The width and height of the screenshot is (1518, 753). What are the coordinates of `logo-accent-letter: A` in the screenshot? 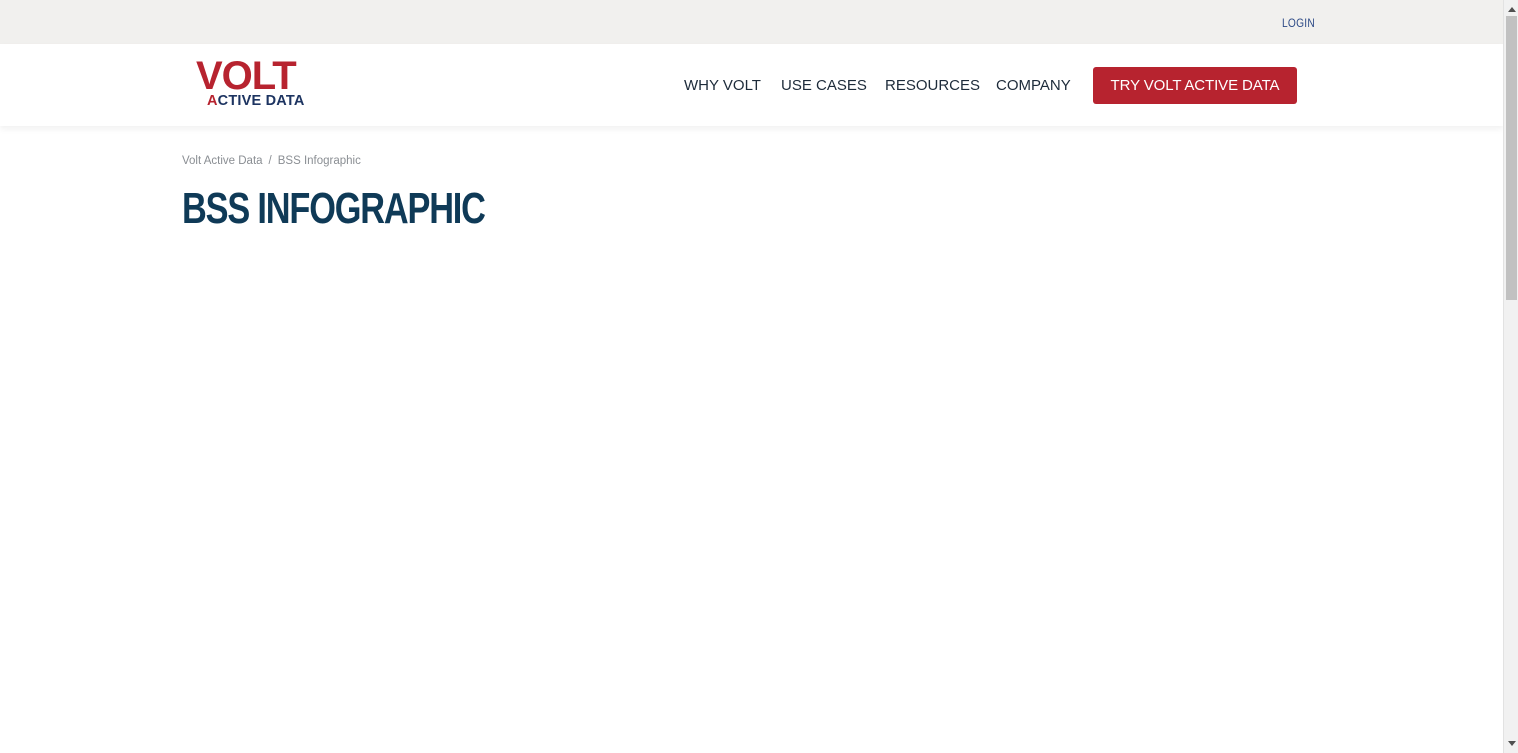 It's located at (212, 101).